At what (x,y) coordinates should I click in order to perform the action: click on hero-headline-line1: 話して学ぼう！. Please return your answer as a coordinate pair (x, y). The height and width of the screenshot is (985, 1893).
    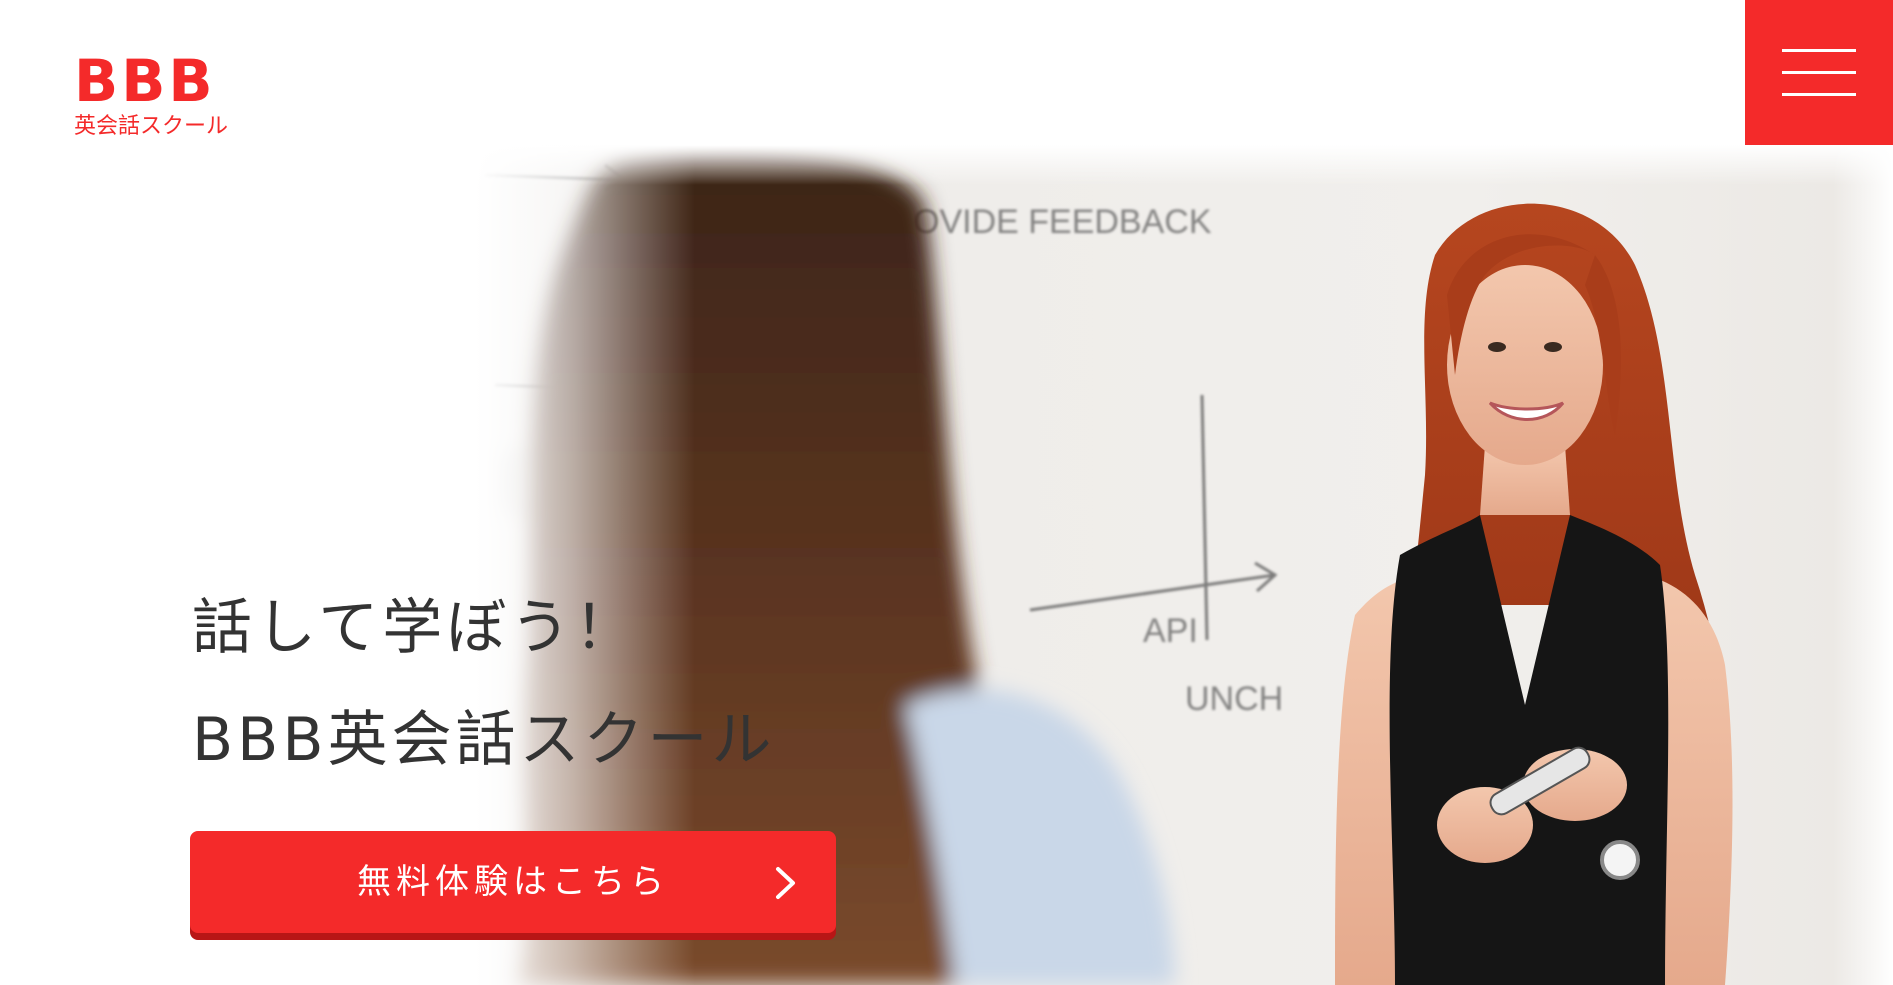
    Looking at the image, I should click on (415, 628).